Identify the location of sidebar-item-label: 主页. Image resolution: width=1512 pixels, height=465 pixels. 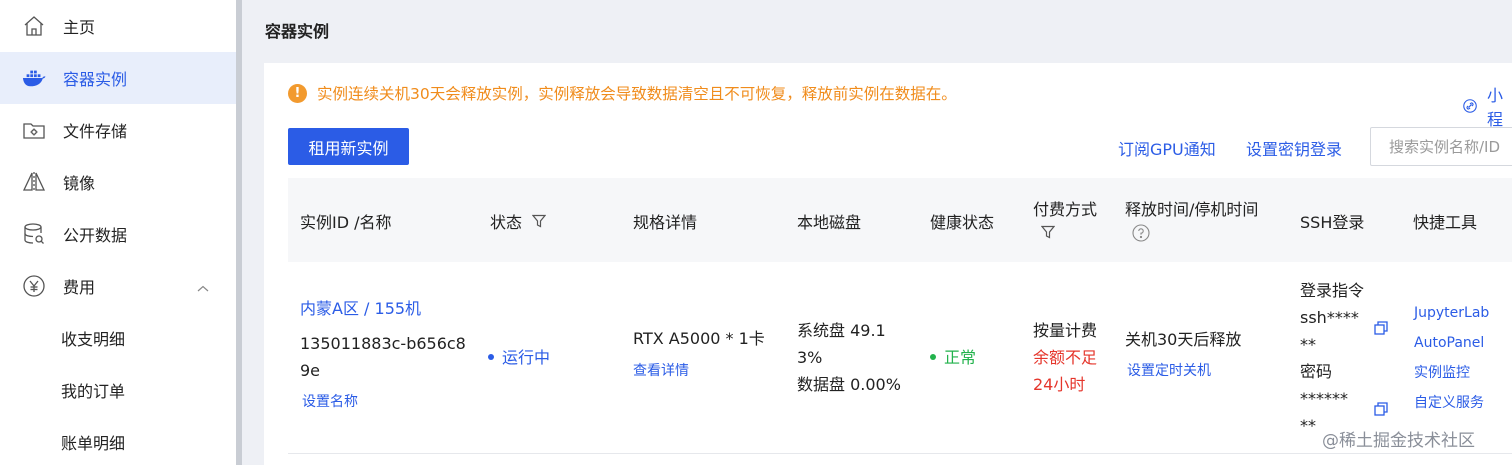
(79, 27).